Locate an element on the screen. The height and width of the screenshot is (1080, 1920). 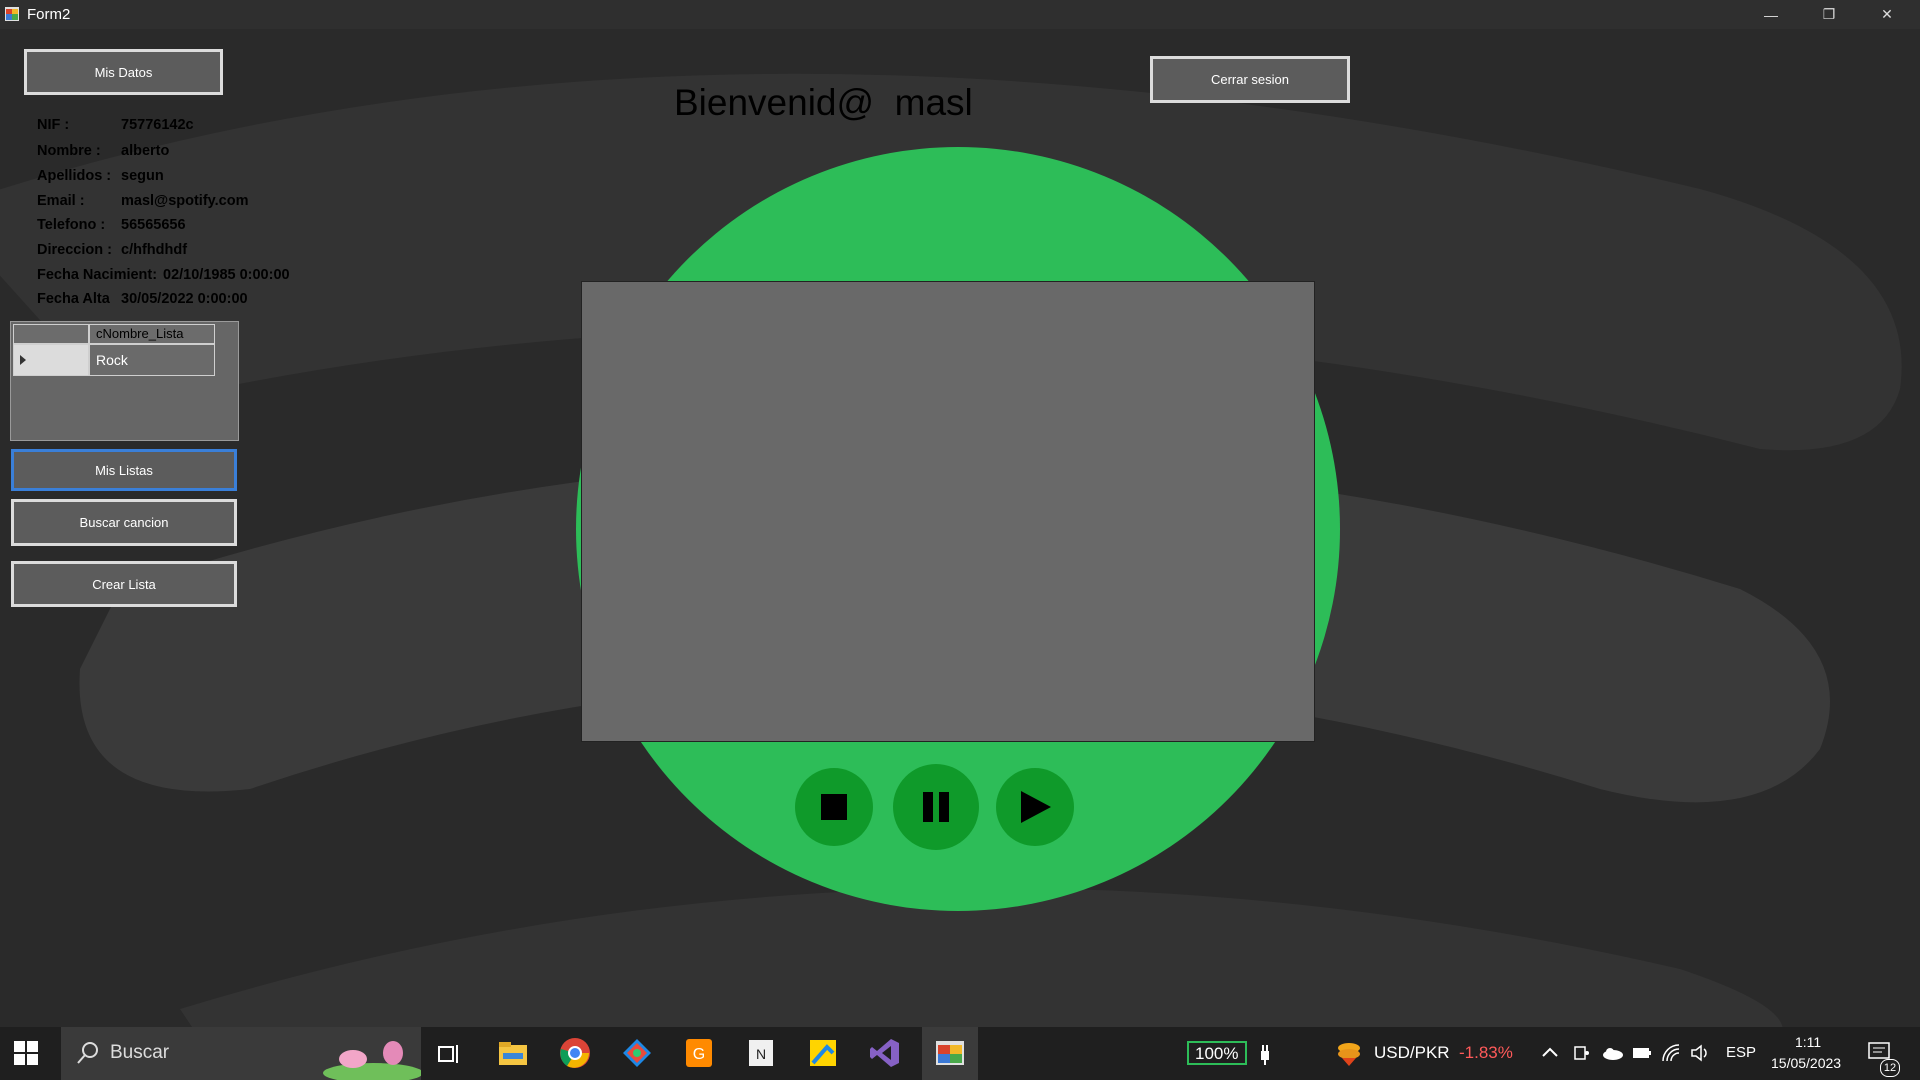
clock-date: 15/05/2023 is located at coordinates (1806, 1063).